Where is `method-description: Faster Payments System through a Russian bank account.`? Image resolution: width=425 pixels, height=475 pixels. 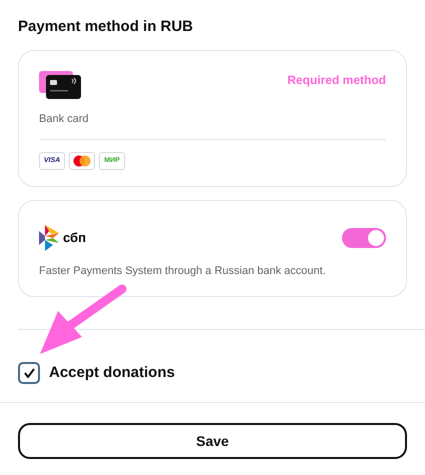 method-description: Faster Payments System through a Russian bank account. is located at coordinates (183, 271).